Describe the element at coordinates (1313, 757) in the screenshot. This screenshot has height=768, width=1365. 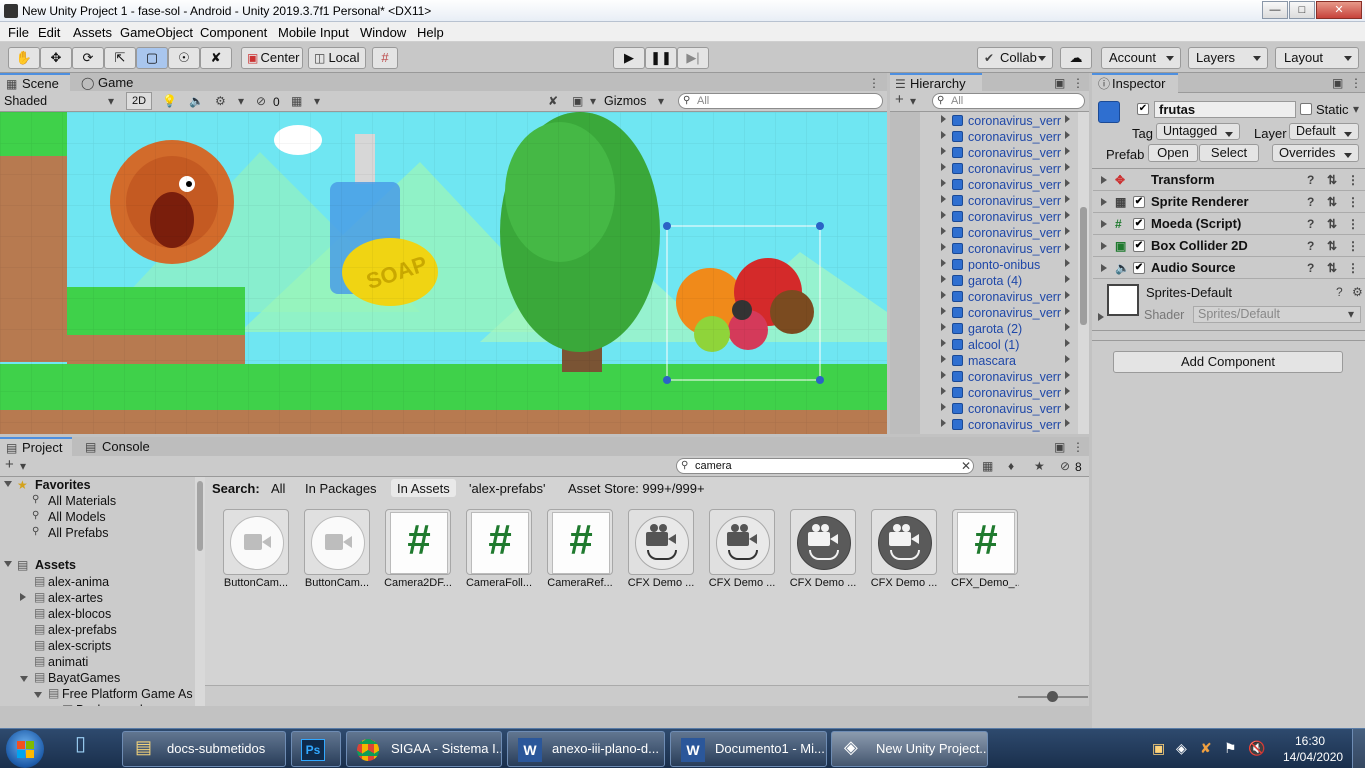
I see `clock-date: 14/04/2020` at that location.